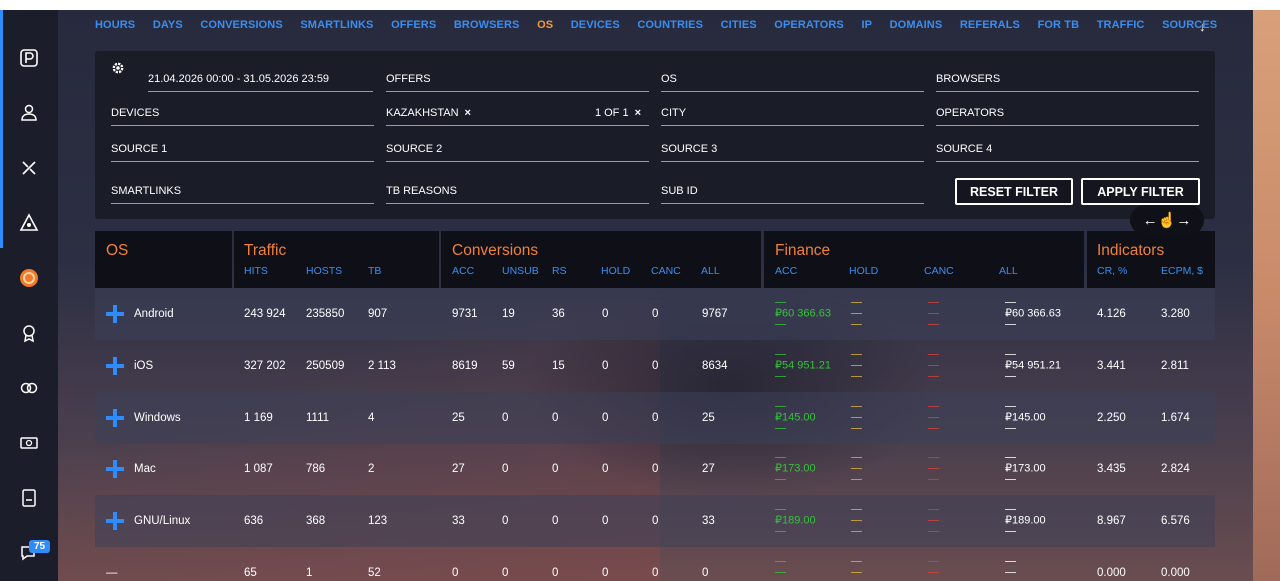 The image size is (1280, 581). I want to click on tab-traffic: TRAFFIC, so click(1121, 25).